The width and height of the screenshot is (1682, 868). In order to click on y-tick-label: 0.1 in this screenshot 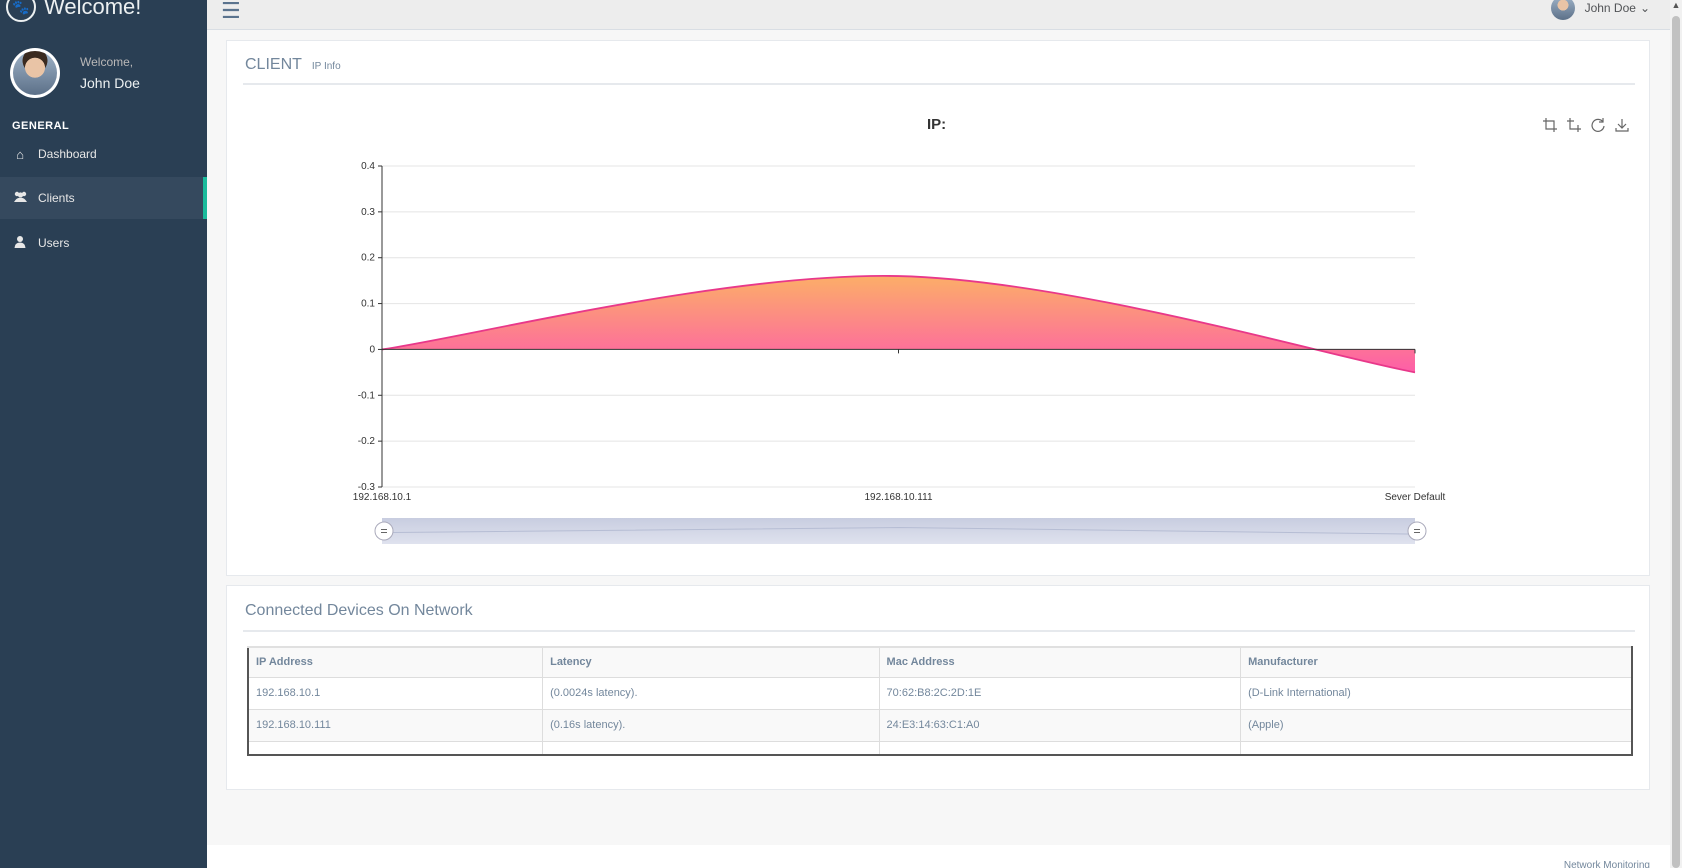, I will do `click(368, 304)`.